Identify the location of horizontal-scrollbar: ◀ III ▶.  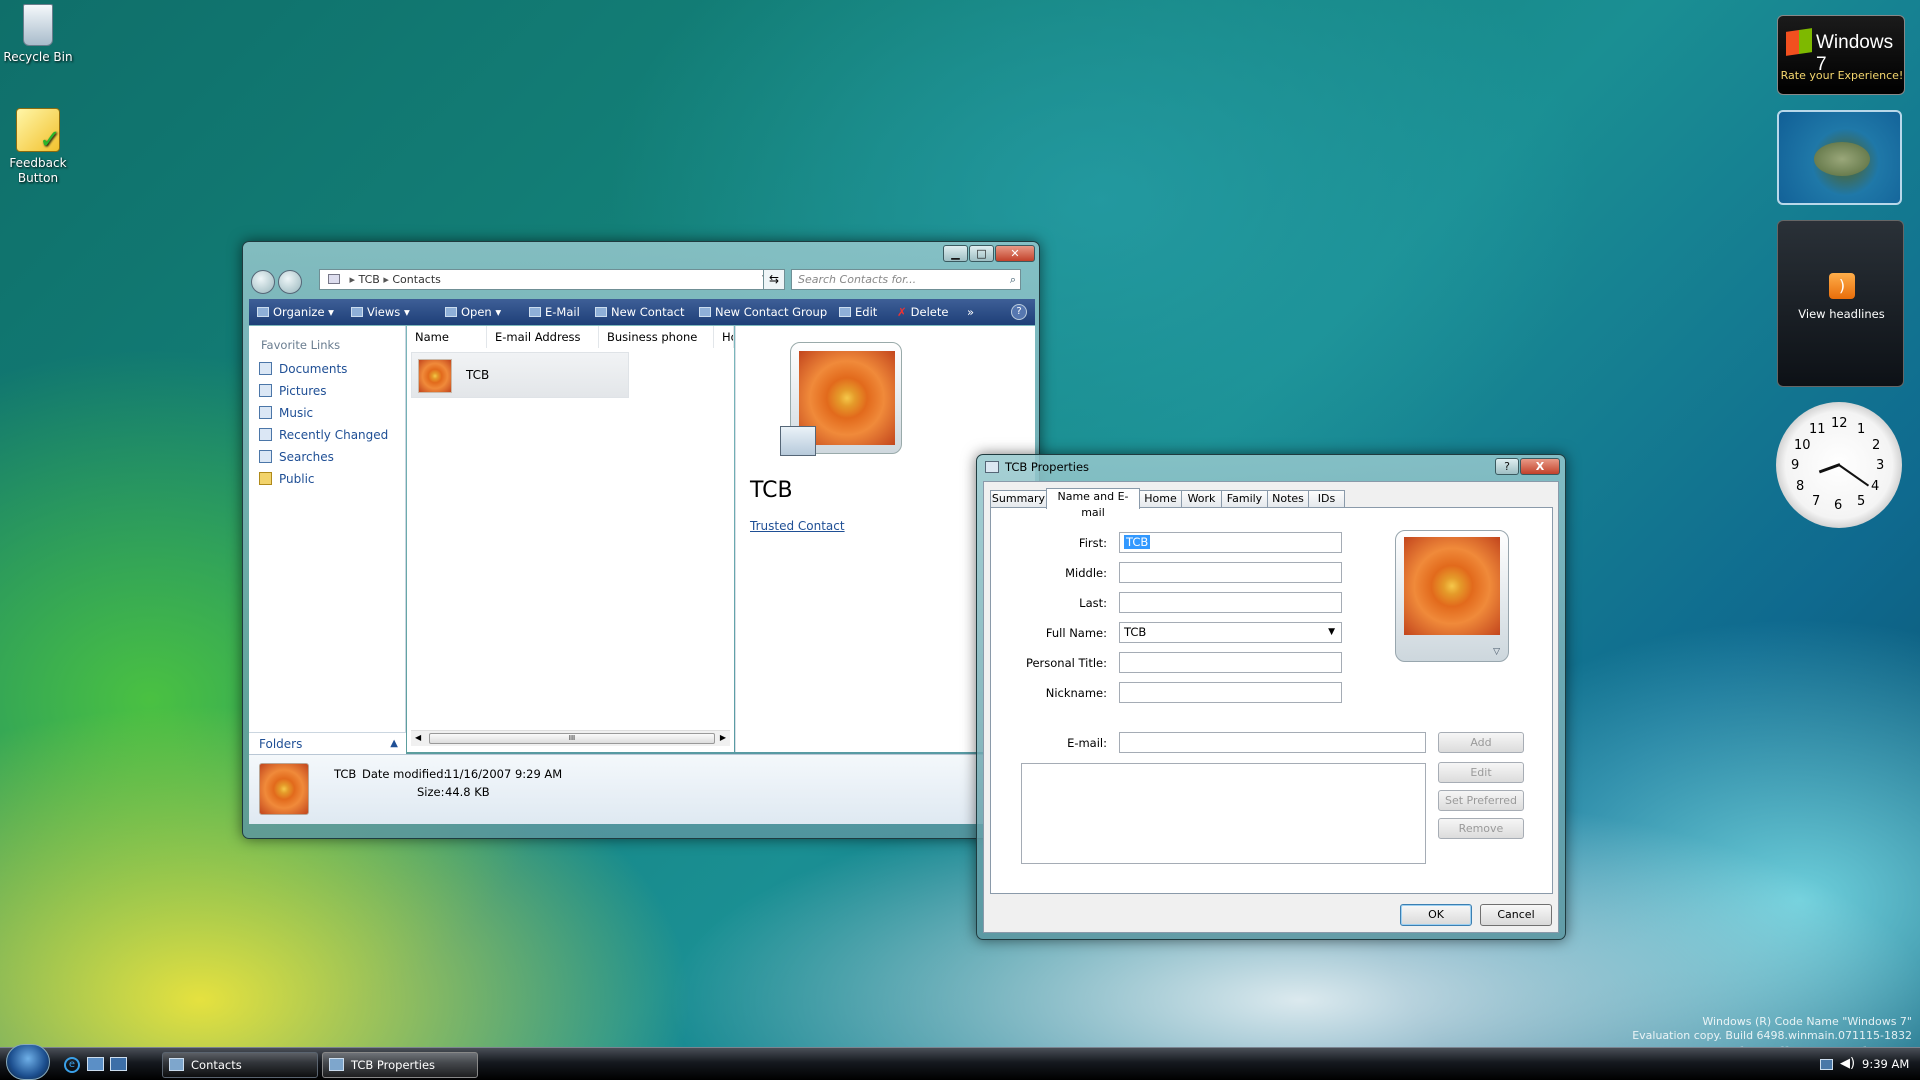
(570, 738).